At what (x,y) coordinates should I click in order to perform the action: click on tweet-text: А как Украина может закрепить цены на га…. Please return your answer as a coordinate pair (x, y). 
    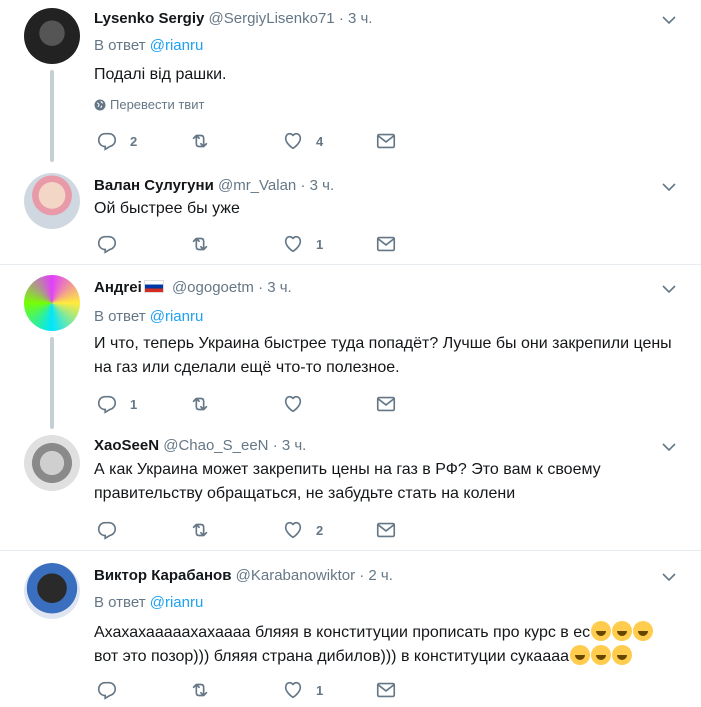
    Looking at the image, I should click on (389, 482).